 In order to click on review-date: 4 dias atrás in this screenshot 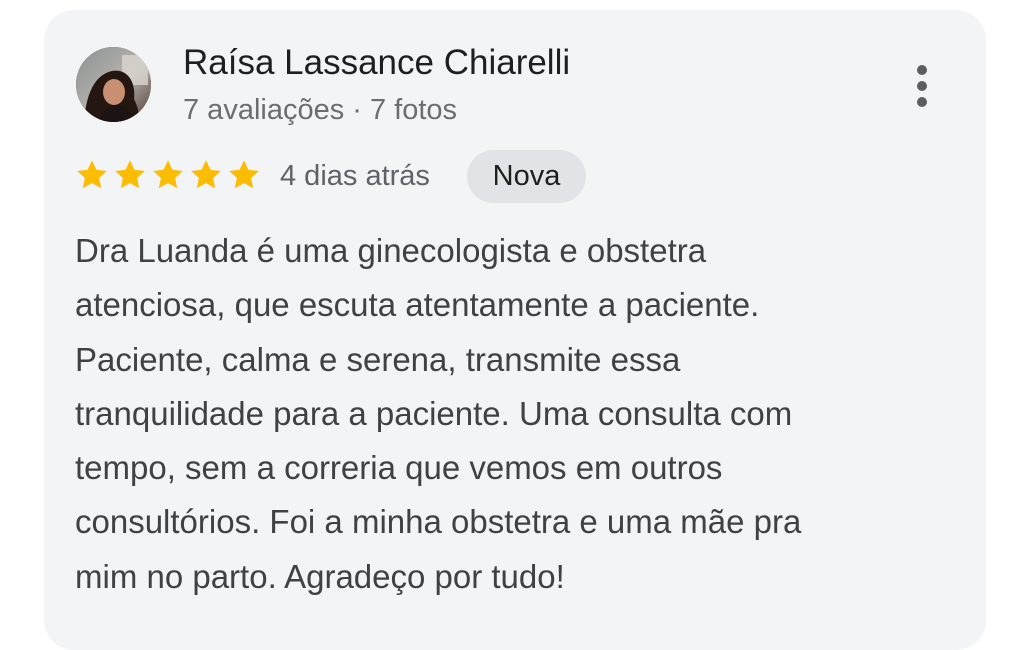, I will do `click(355, 176)`.